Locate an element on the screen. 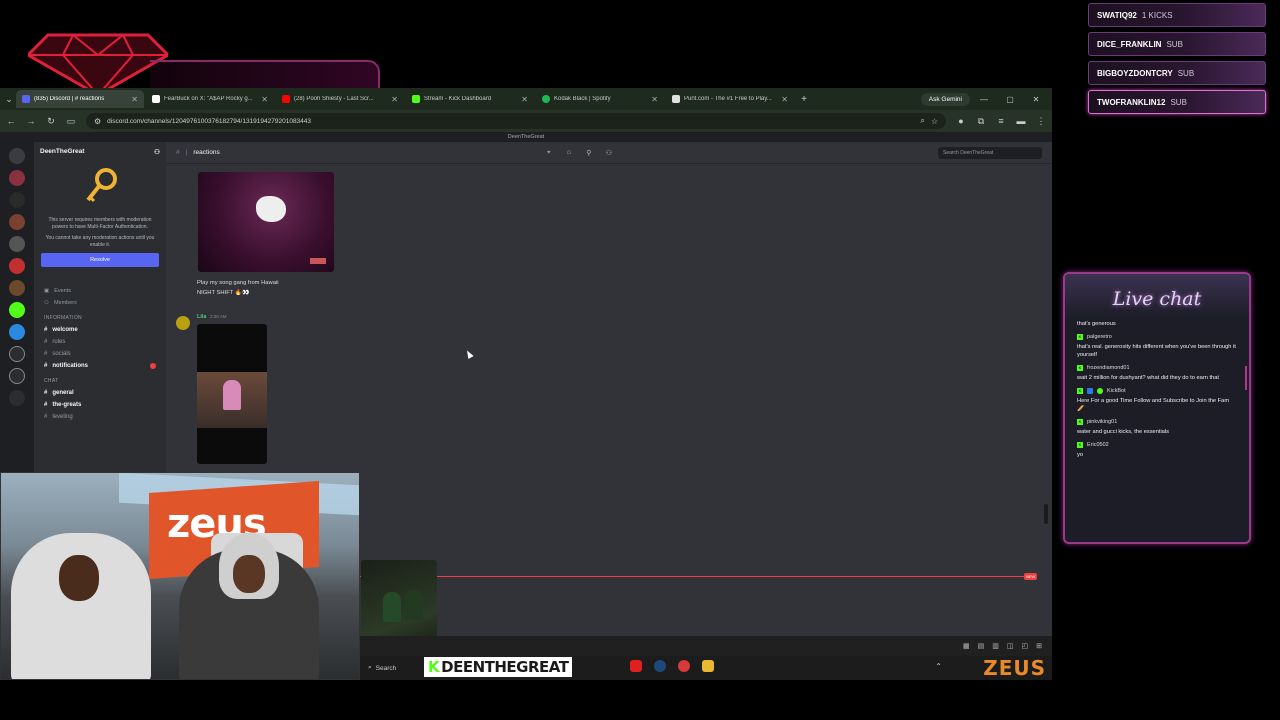 The height and width of the screenshot is (720, 1280). add-server-icon is located at coordinates (17, 354).